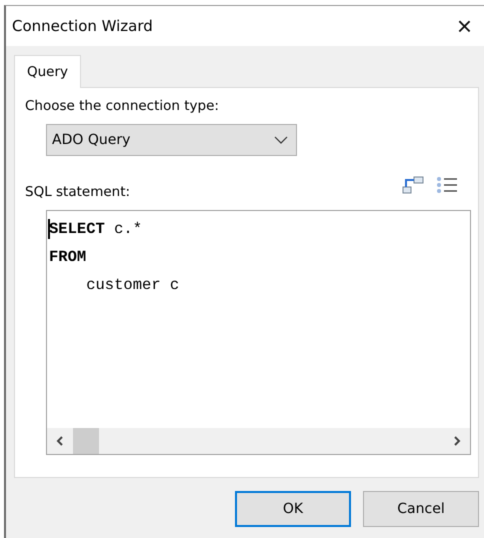 The width and height of the screenshot is (484, 538). Describe the element at coordinates (49, 229) in the screenshot. I see `text-cursor` at that location.